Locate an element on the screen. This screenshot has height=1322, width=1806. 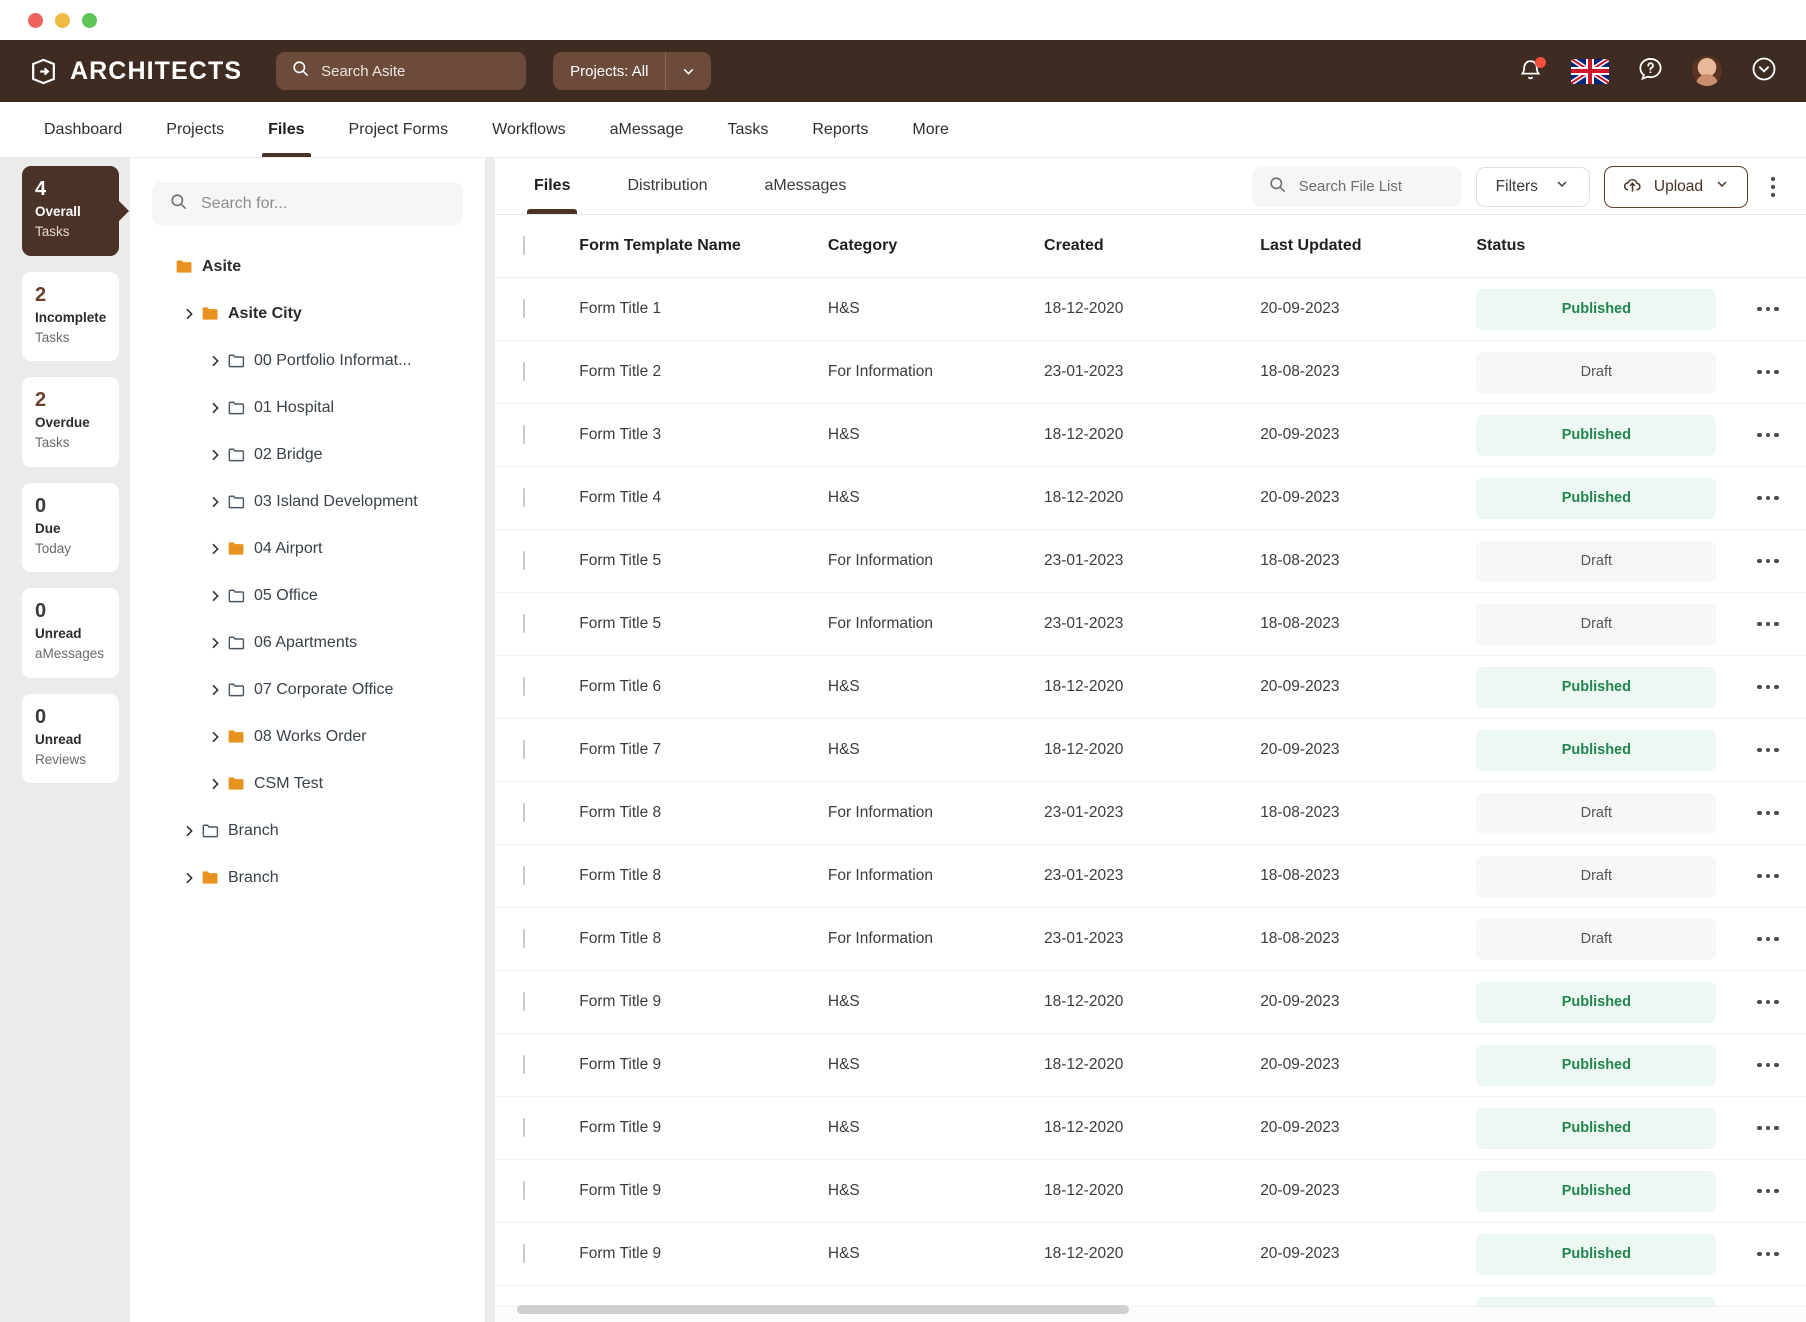
app-logo: ARCHITECTS is located at coordinates (135, 71).